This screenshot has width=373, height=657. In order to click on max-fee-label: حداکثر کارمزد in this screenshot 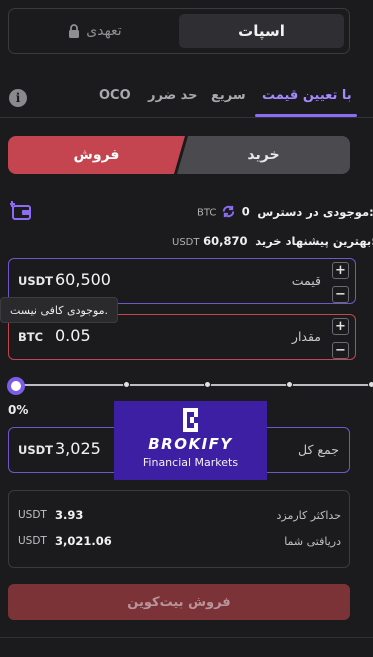, I will do `click(308, 515)`.